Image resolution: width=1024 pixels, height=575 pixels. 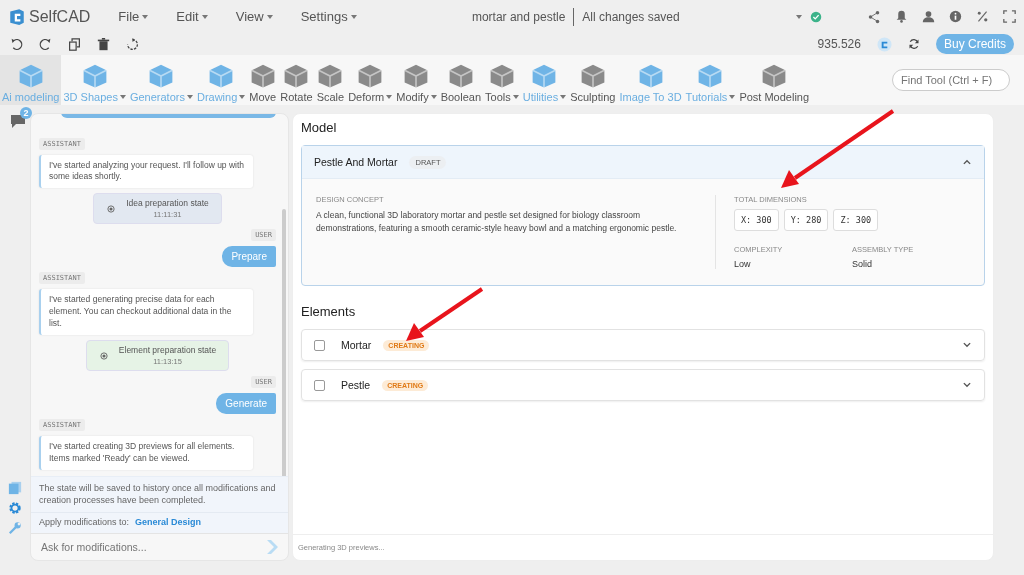 What do you see at coordinates (856, 220) in the screenshot?
I see `dimension-value: Z: 300` at bounding box center [856, 220].